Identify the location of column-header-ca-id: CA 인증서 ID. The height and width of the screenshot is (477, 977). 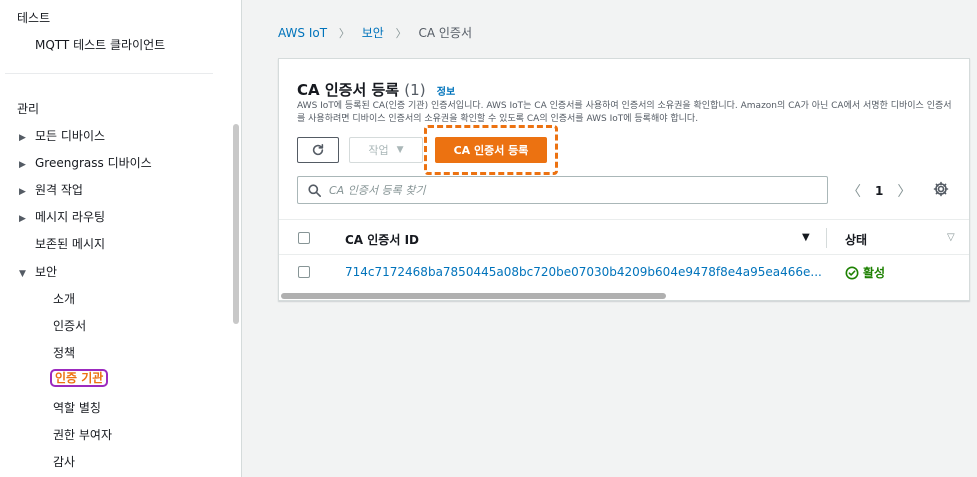
(382, 239).